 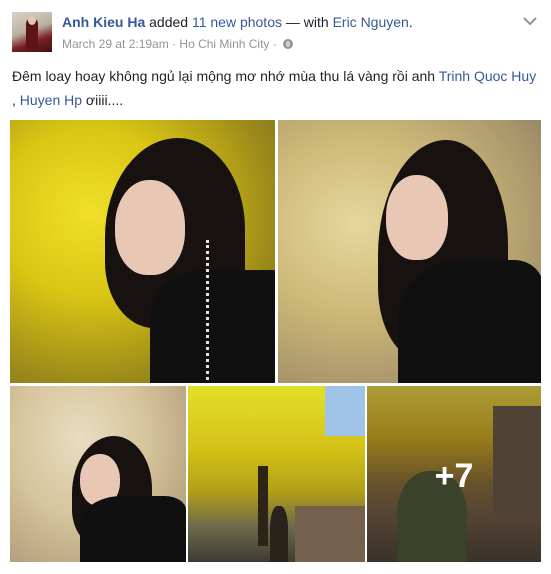 What do you see at coordinates (330, 534) in the screenshot?
I see `photo-building` at bounding box center [330, 534].